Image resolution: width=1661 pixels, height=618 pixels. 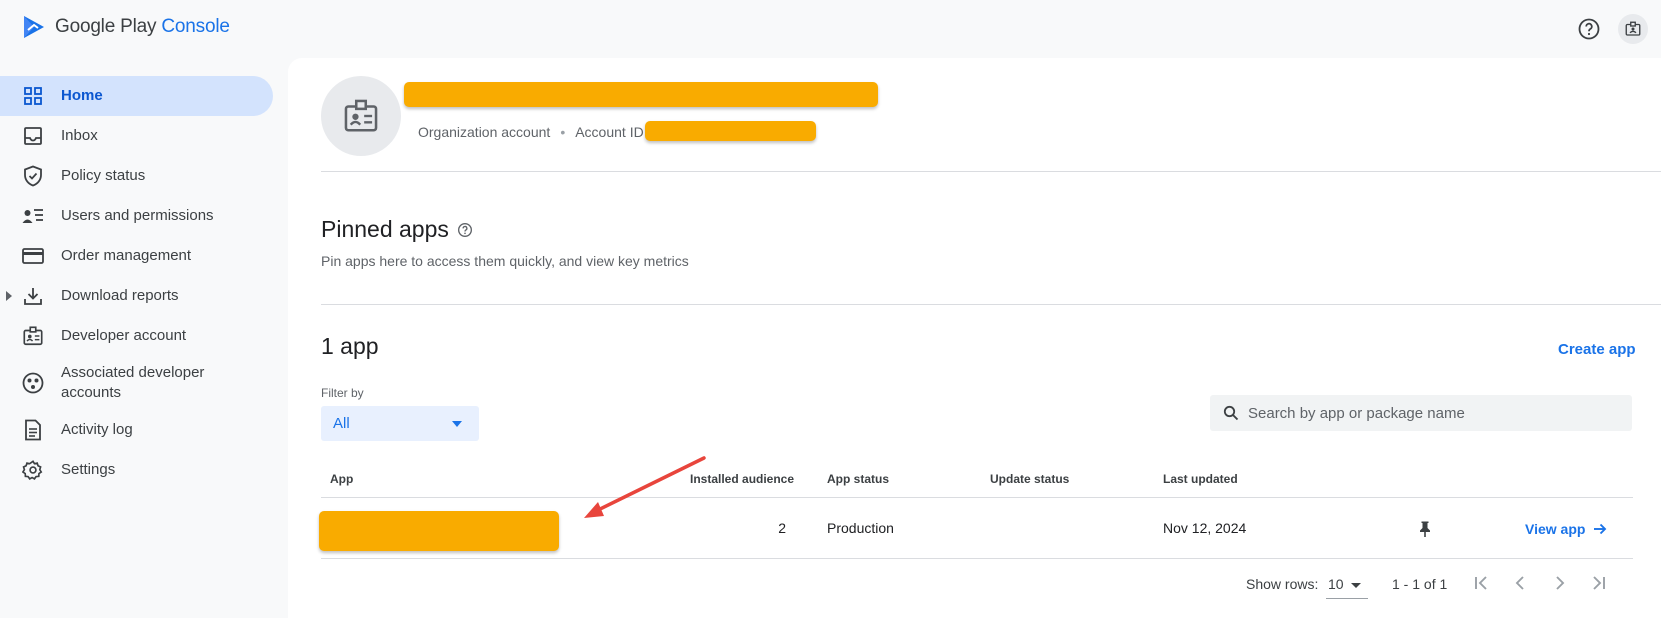 I want to click on first-page-button, so click(x=1482, y=583).